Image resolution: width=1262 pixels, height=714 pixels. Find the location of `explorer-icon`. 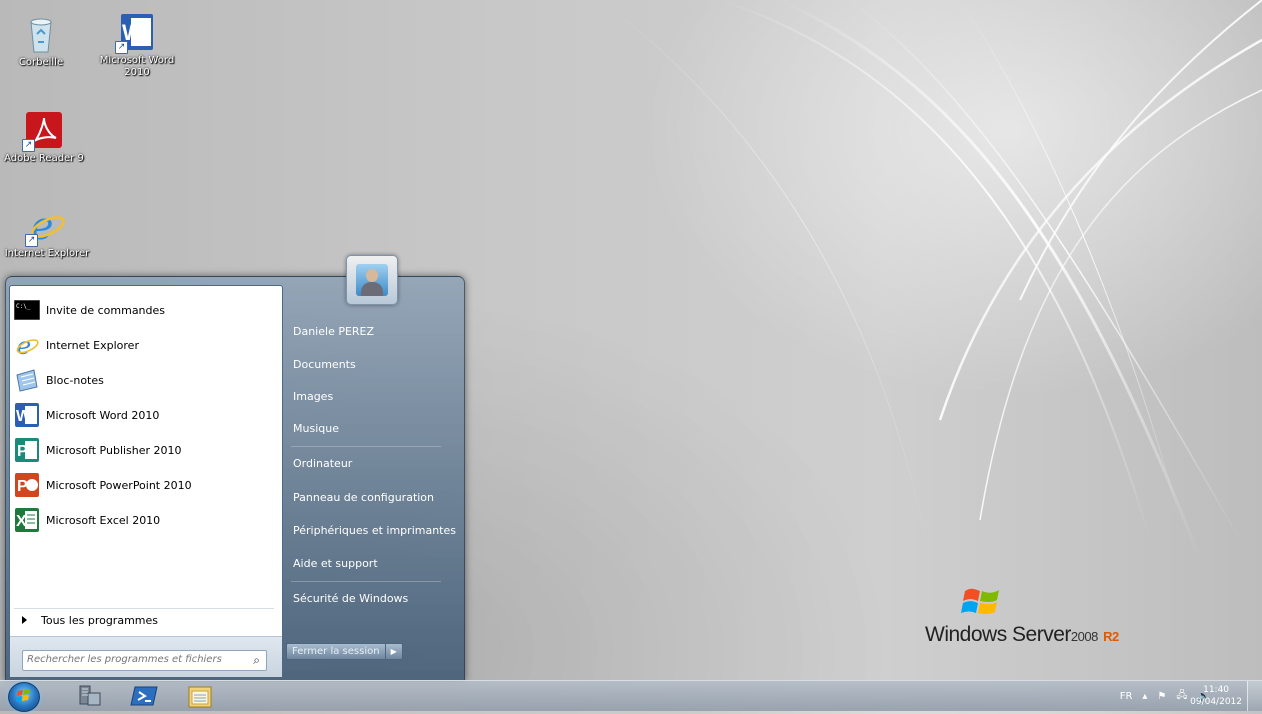

explorer-icon is located at coordinates (200, 697).